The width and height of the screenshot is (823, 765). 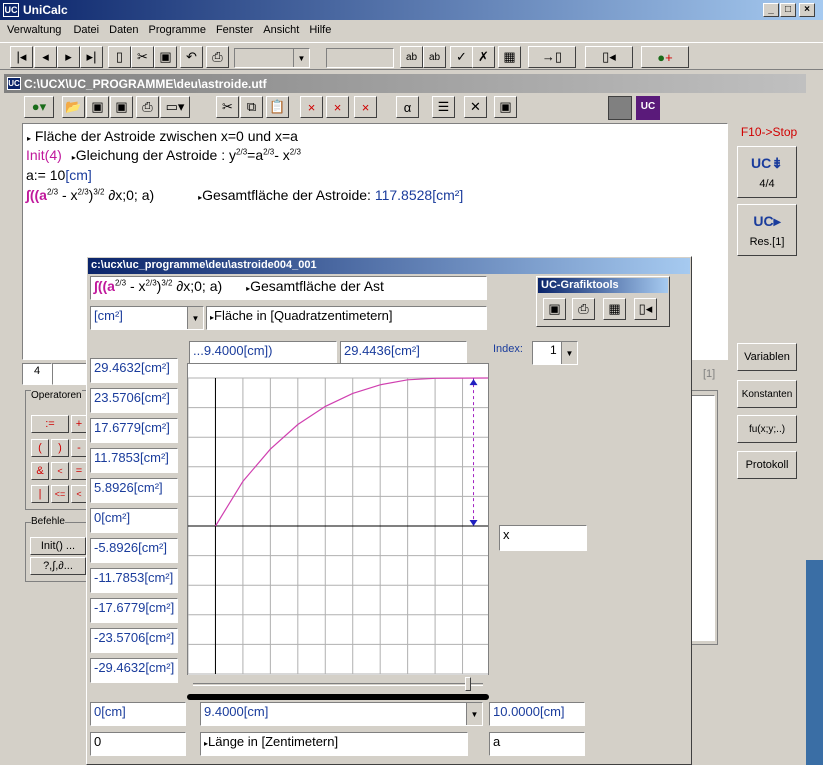 I want to click on globe-icon: ●▾, so click(x=39, y=107).